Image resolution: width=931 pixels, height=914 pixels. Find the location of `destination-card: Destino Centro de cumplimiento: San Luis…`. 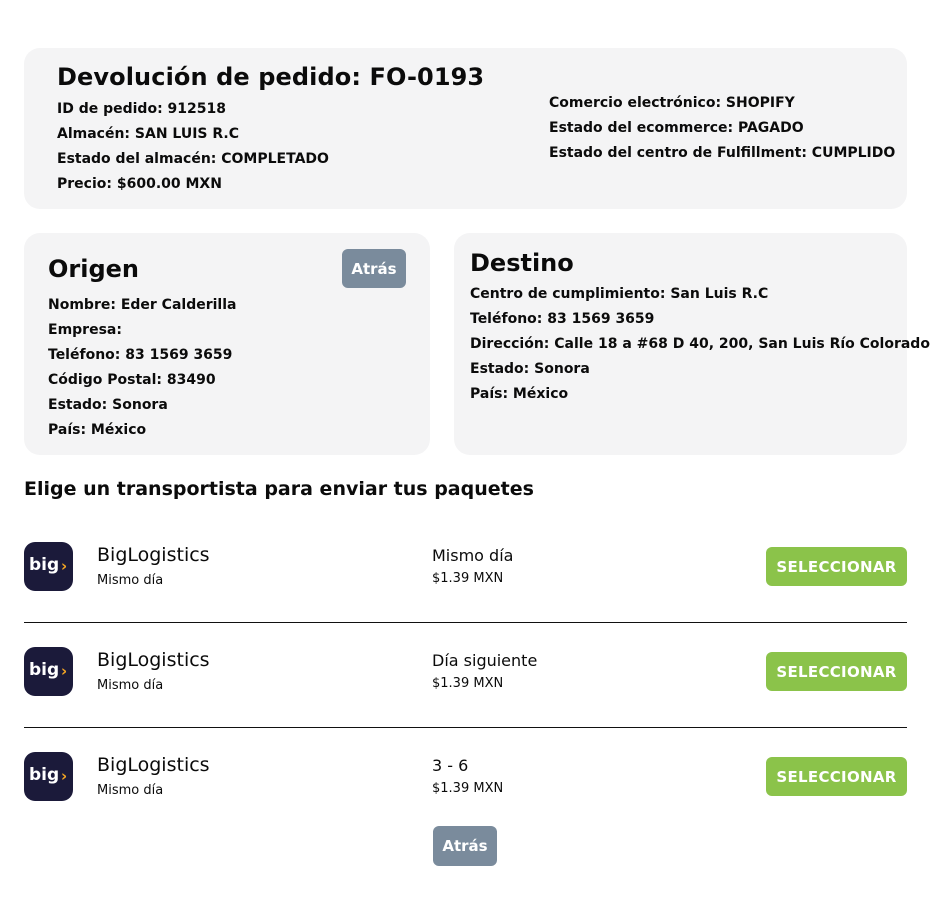

destination-card: Destino Centro de cumplimiento: San Luis… is located at coordinates (692, 344).